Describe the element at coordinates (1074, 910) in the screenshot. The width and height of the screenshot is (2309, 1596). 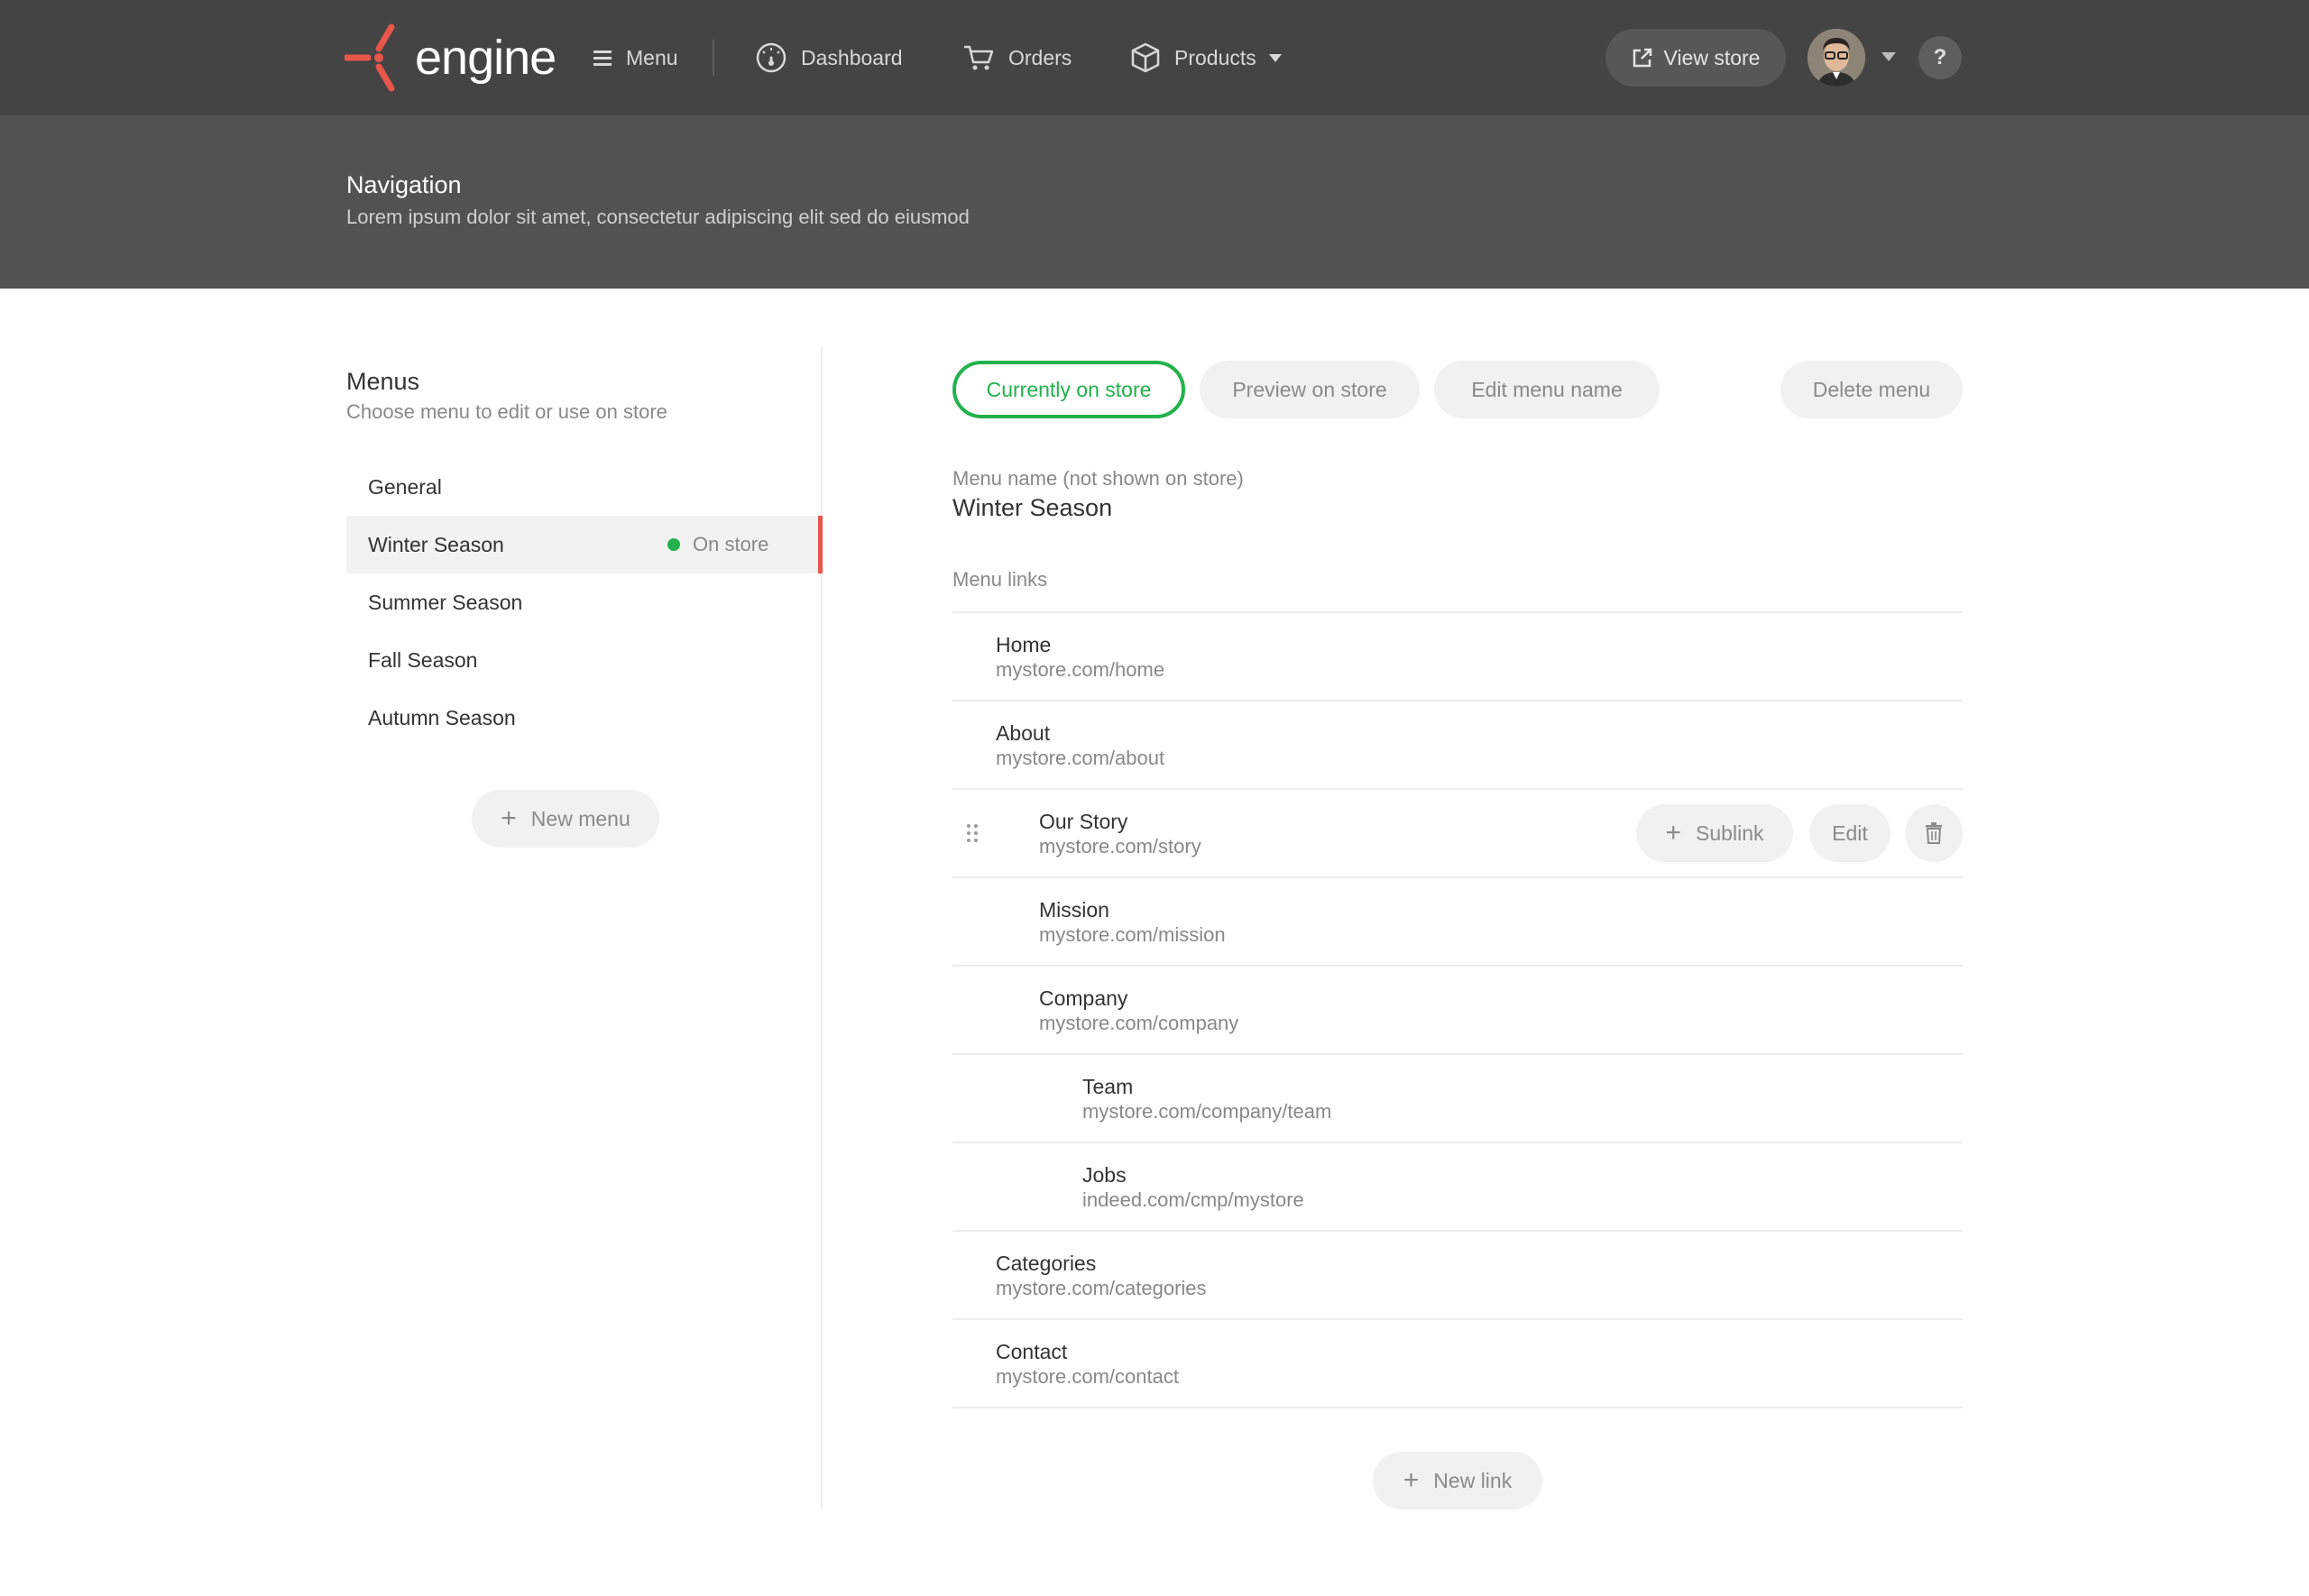
I see `link-title: Mission` at that location.